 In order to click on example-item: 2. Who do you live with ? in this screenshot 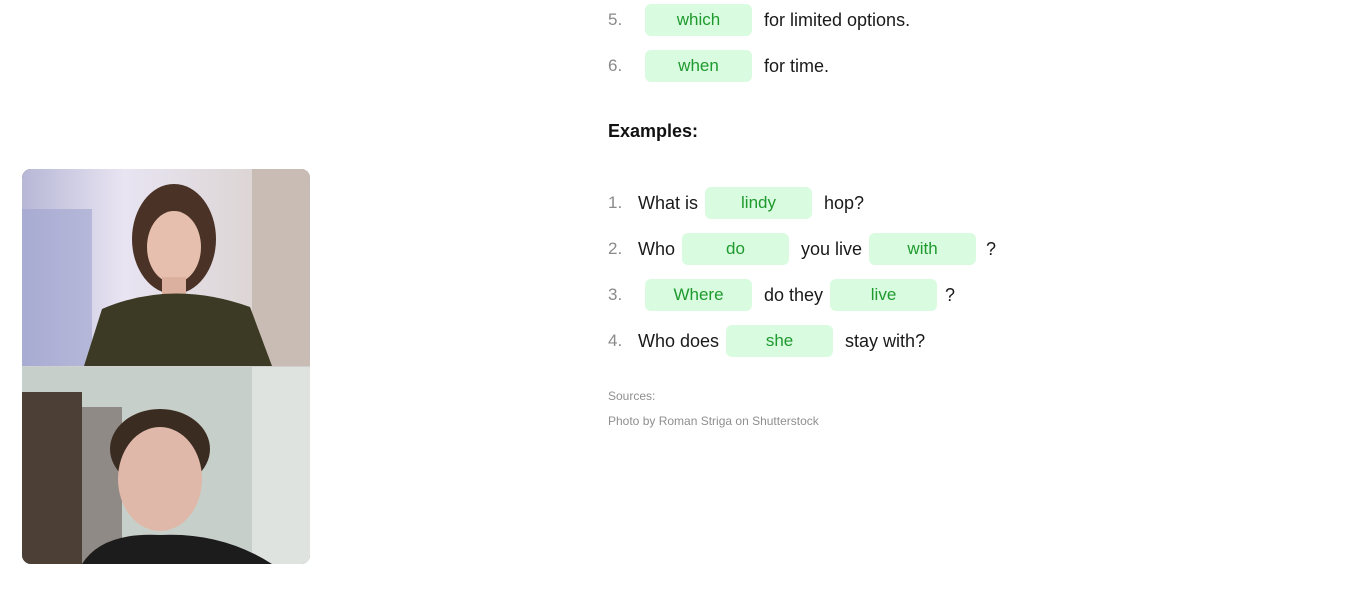, I will do `click(802, 249)`.